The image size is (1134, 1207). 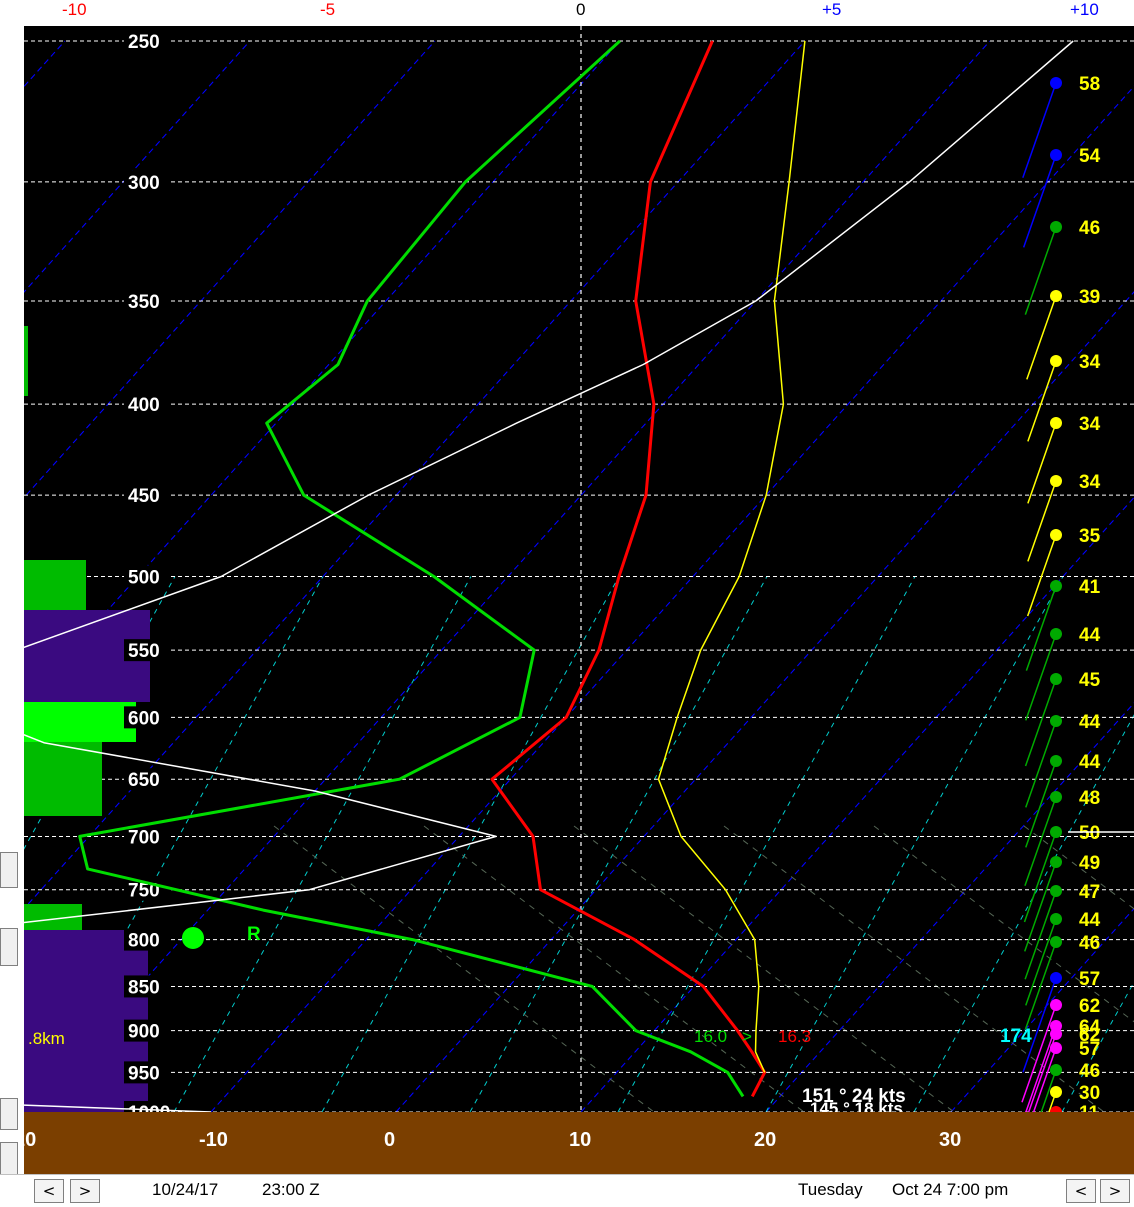 What do you see at coordinates (1090, 587) in the screenshot?
I see `wind-speed-label: 41` at bounding box center [1090, 587].